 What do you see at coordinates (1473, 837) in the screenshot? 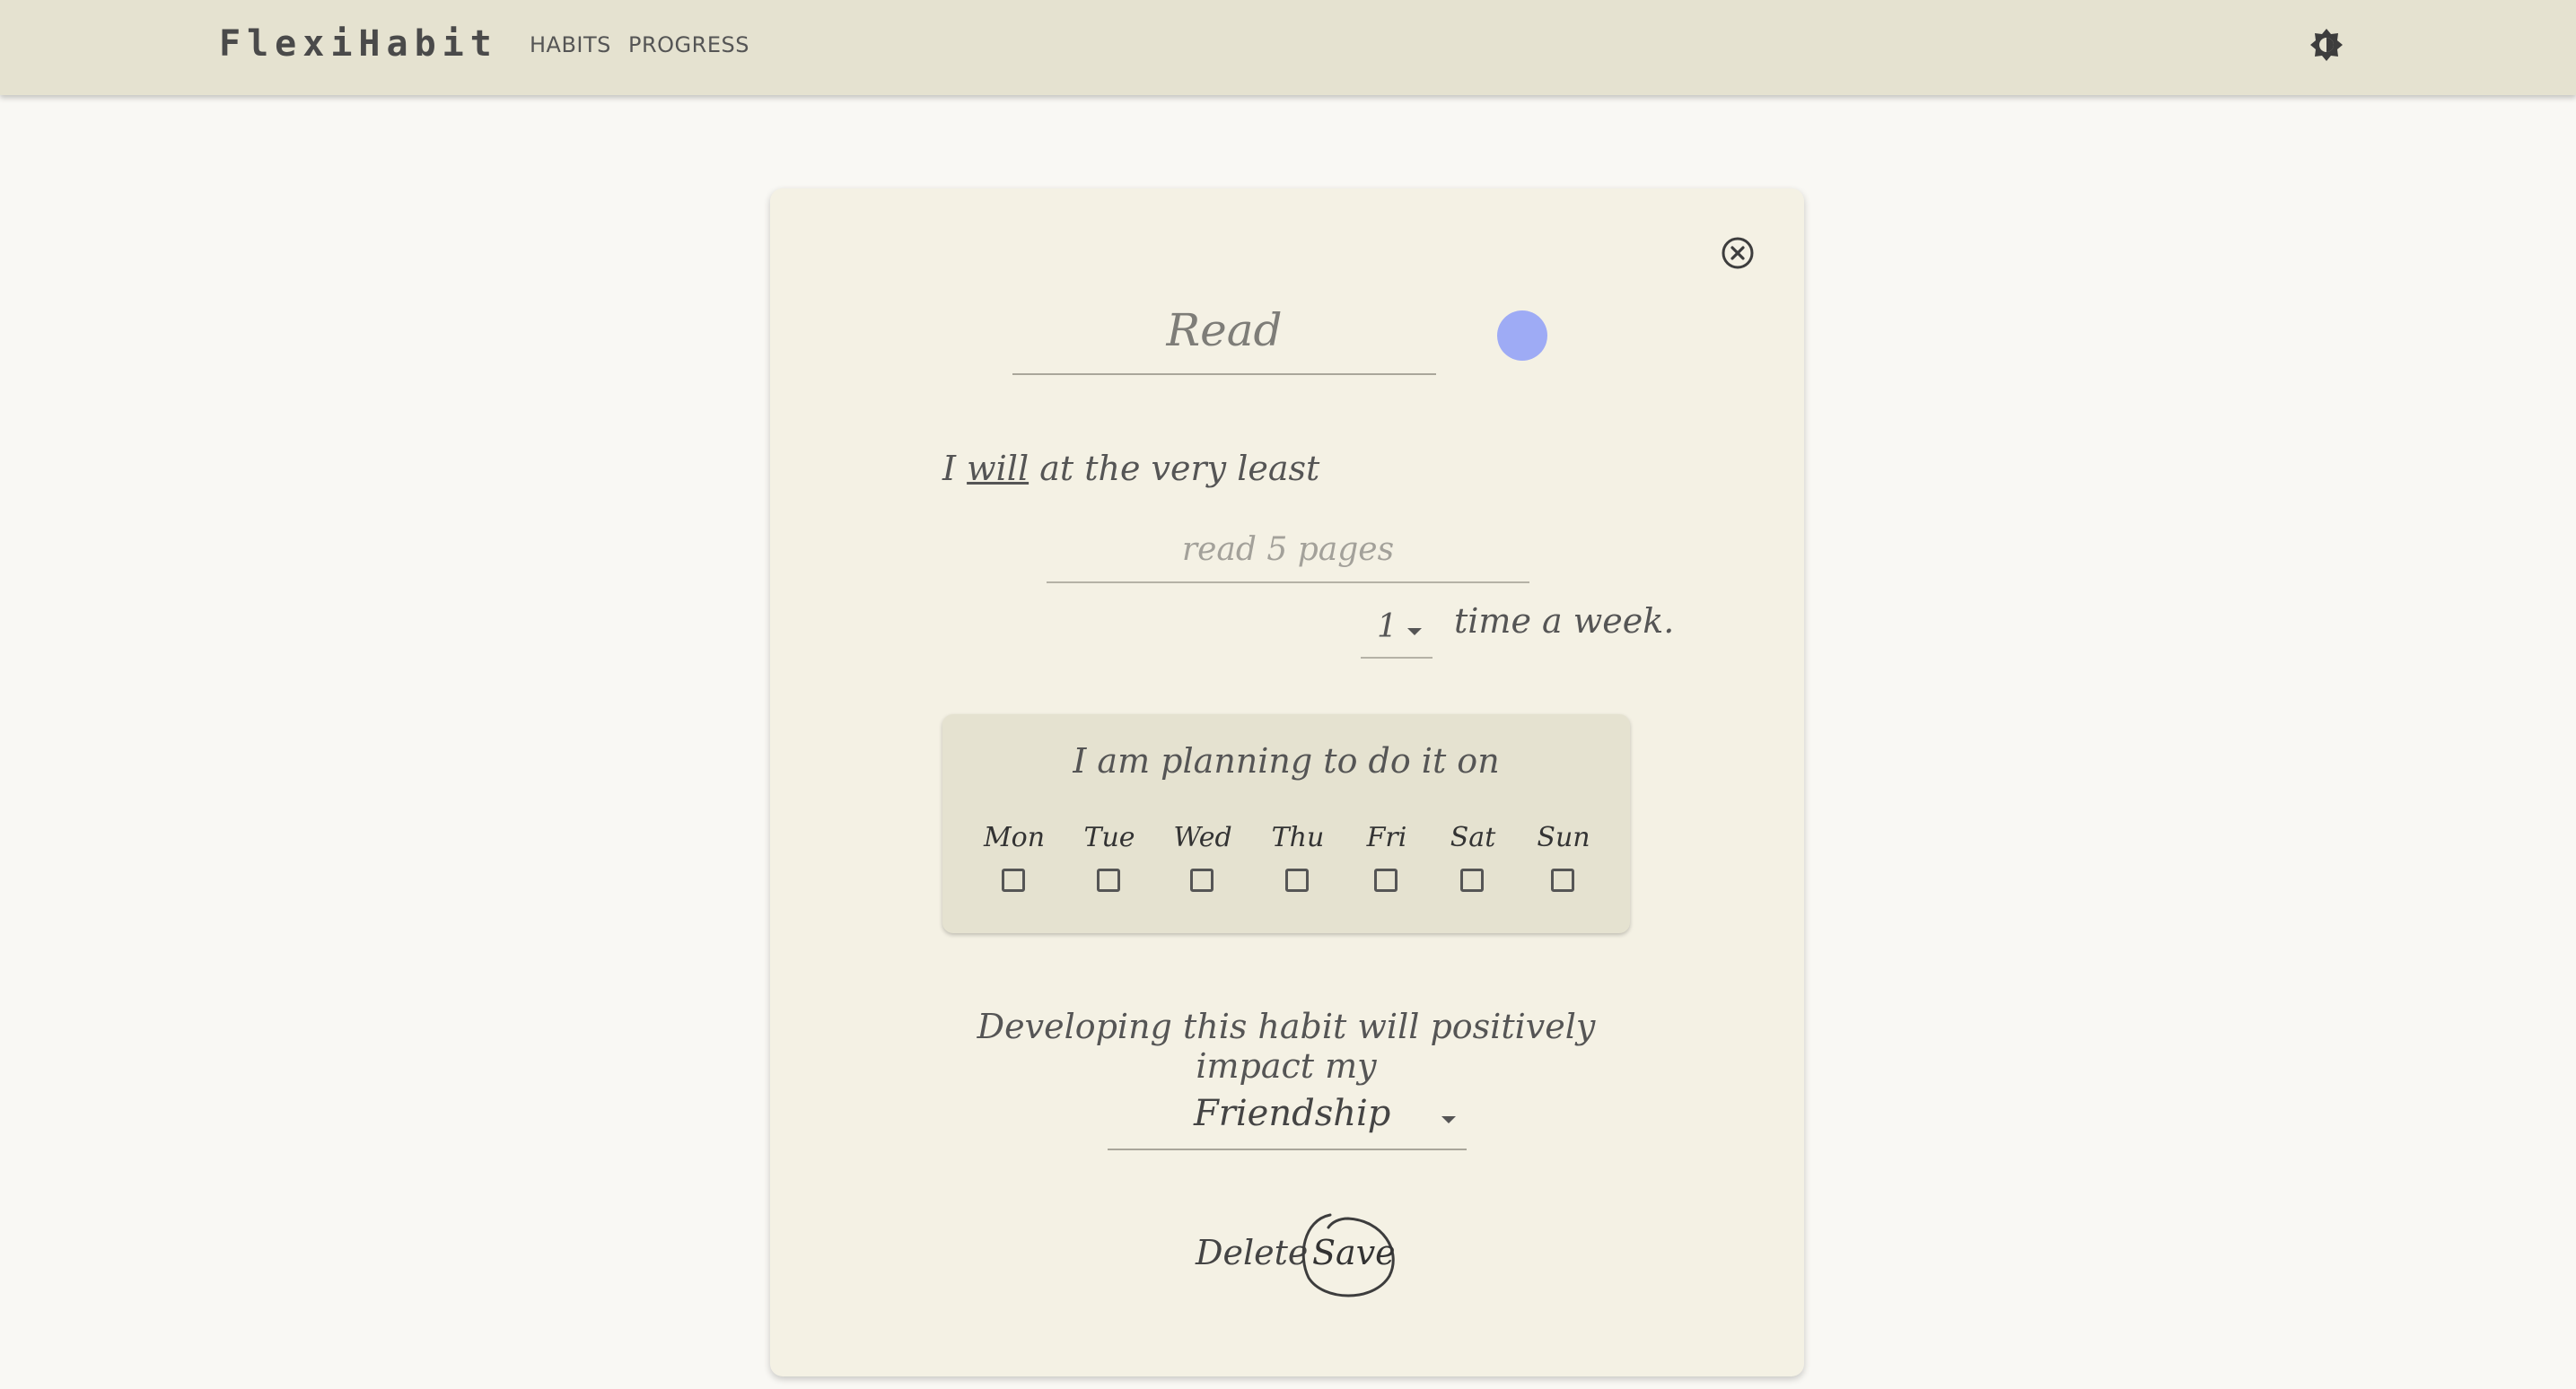
I see `day-label-sat: Sat` at bounding box center [1473, 837].